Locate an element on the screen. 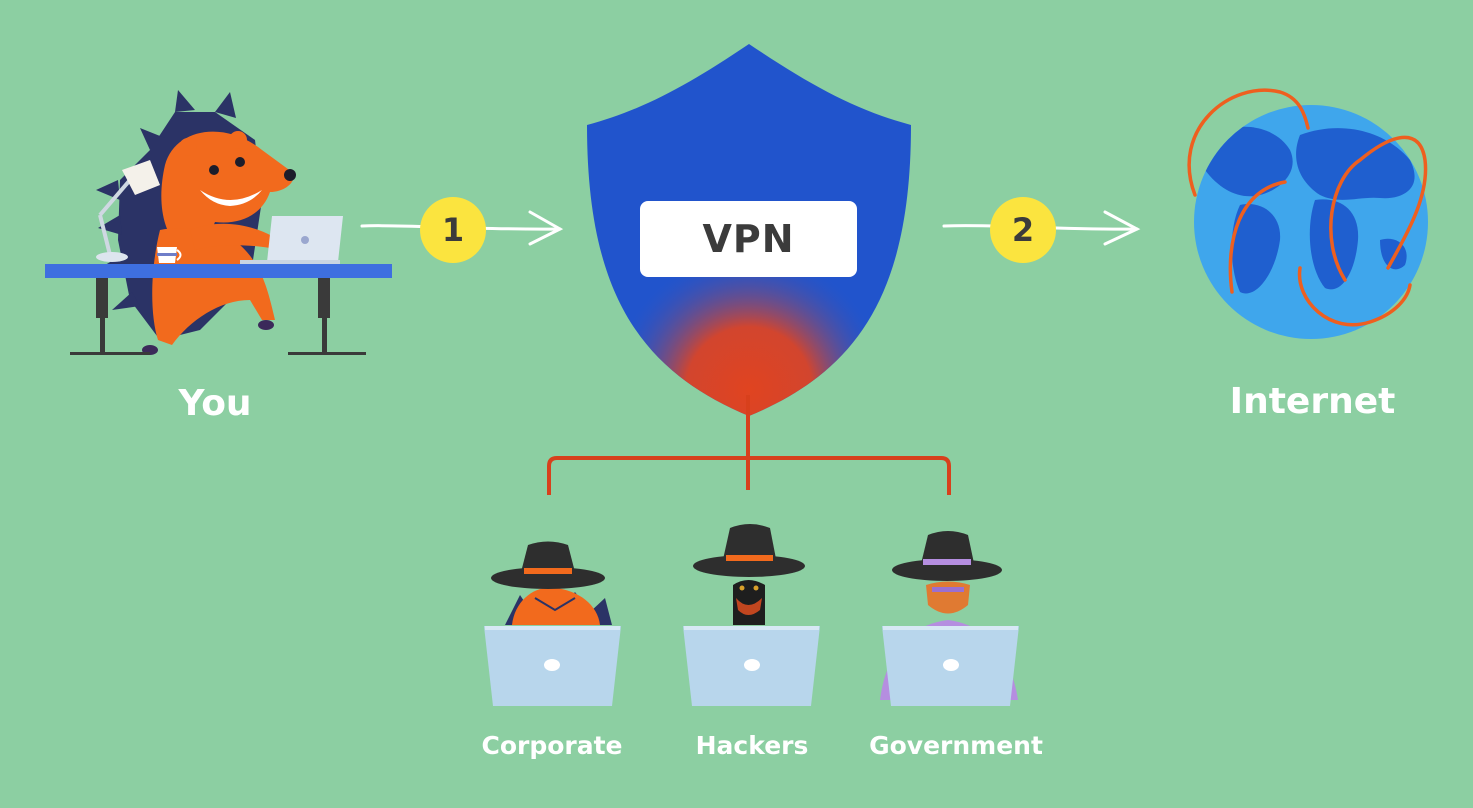  vpn-label: VPN is located at coordinates (748, 239).